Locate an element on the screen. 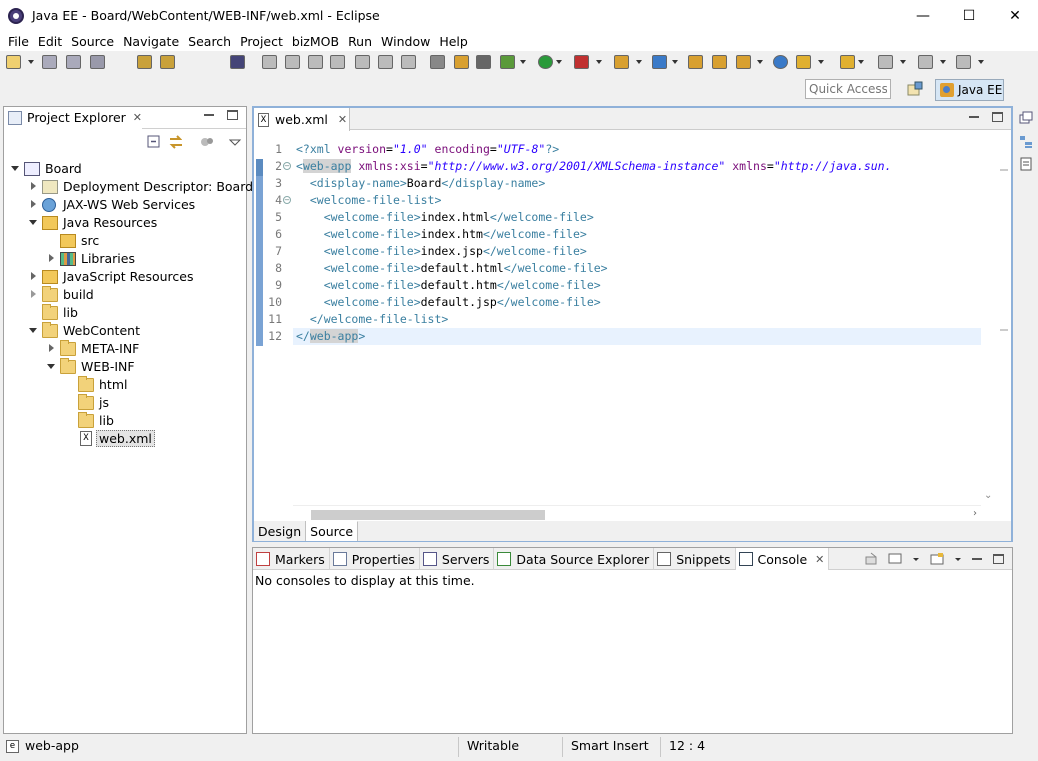  tab-web-xml: X web.xml ✕ is located at coordinates (302, 119).